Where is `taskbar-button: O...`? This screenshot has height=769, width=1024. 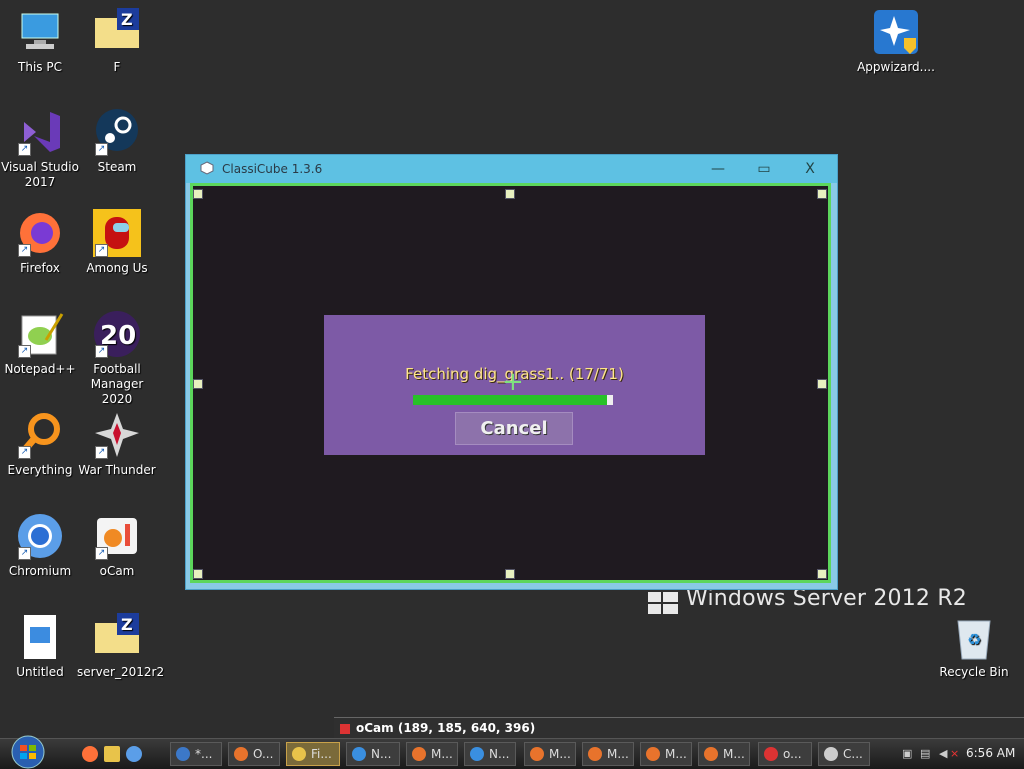 taskbar-button: O... is located at coordinates (254, 754).